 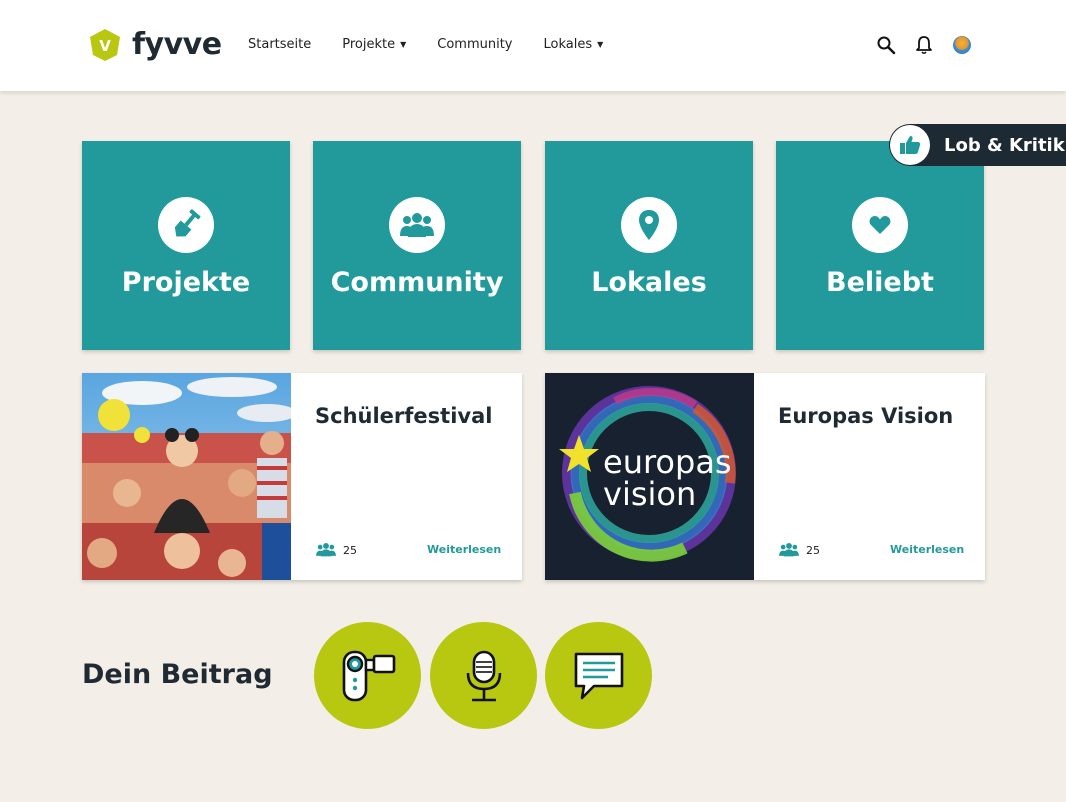 I want to click on card-title: Europas Vision, so click(x=866, y=416).